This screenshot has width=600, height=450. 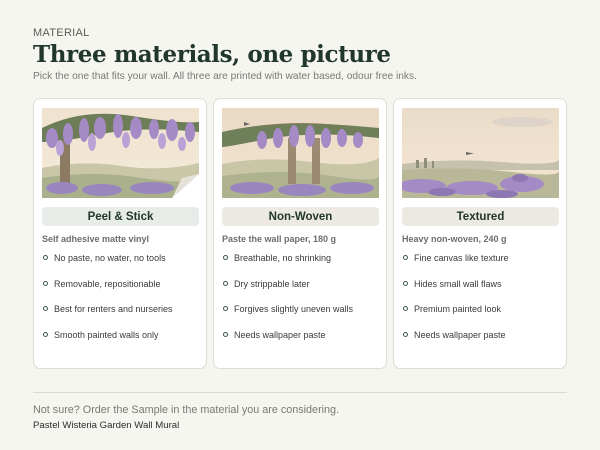 I want to click on feature-item: Premium painted look, so click(x=455, y=317).